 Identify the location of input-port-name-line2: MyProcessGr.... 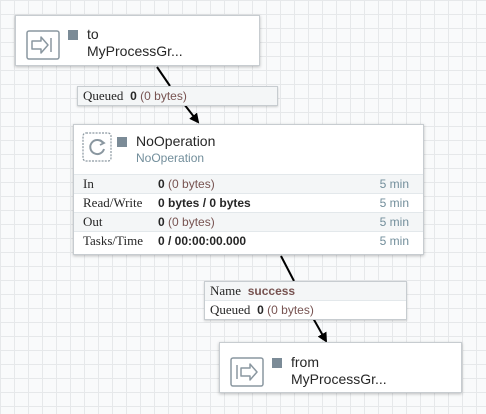
(135, 51).